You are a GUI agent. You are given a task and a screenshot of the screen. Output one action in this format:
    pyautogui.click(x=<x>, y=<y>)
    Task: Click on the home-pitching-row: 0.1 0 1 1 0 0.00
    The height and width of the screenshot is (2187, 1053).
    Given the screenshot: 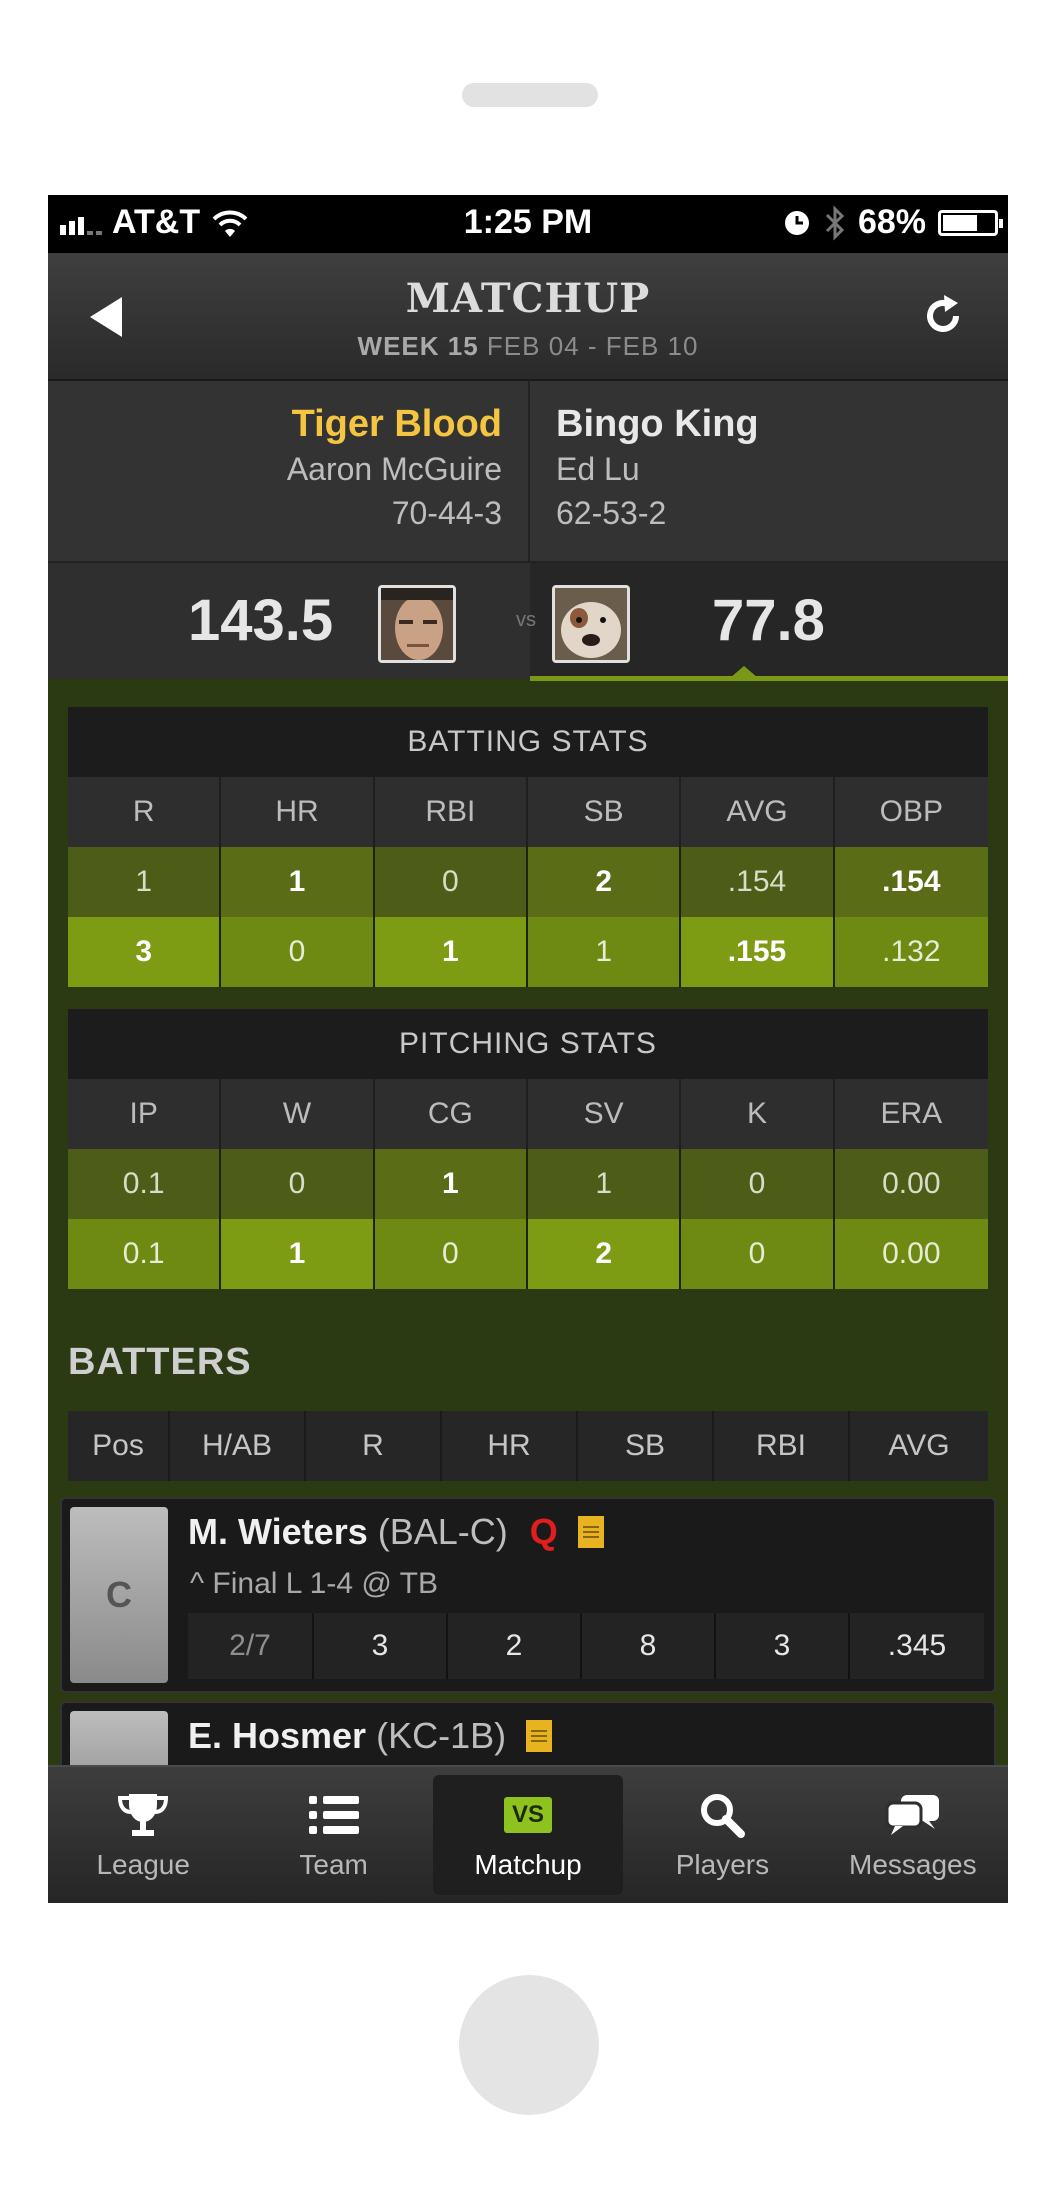 What is the action you would take?
    pyautogui.click(x=528, y=1184)
    